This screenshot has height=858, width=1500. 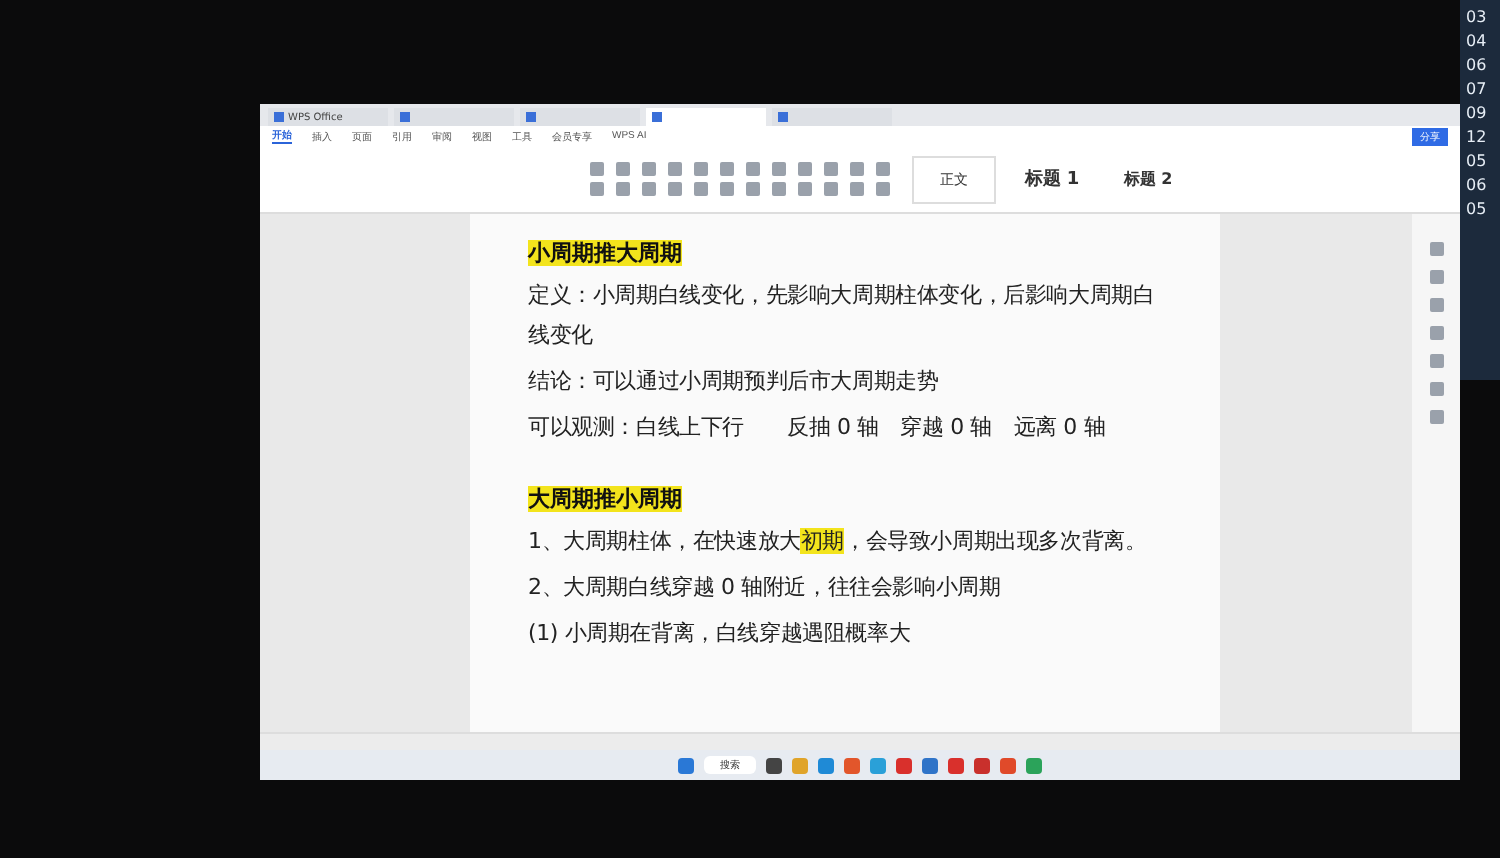 What do you see at coordinates (686, 765) in the screenshot?
I see `start-icon` at bounding box center [686, 765].